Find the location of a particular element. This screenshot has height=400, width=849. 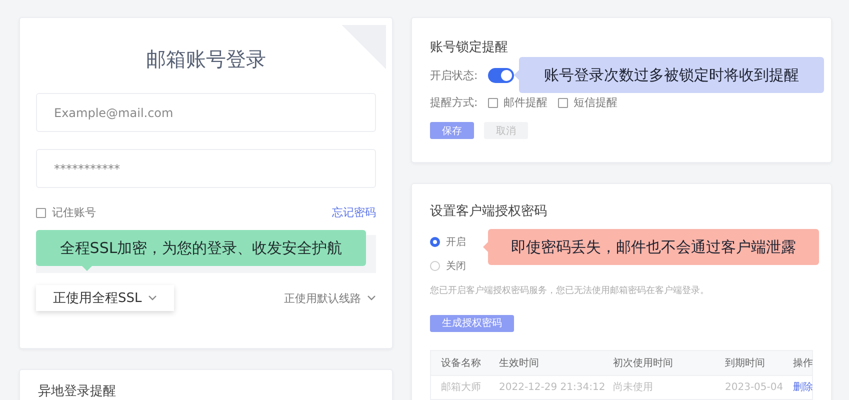

ssl-dropdown: 正使用全程SSL is located at coordinates (105, 298).